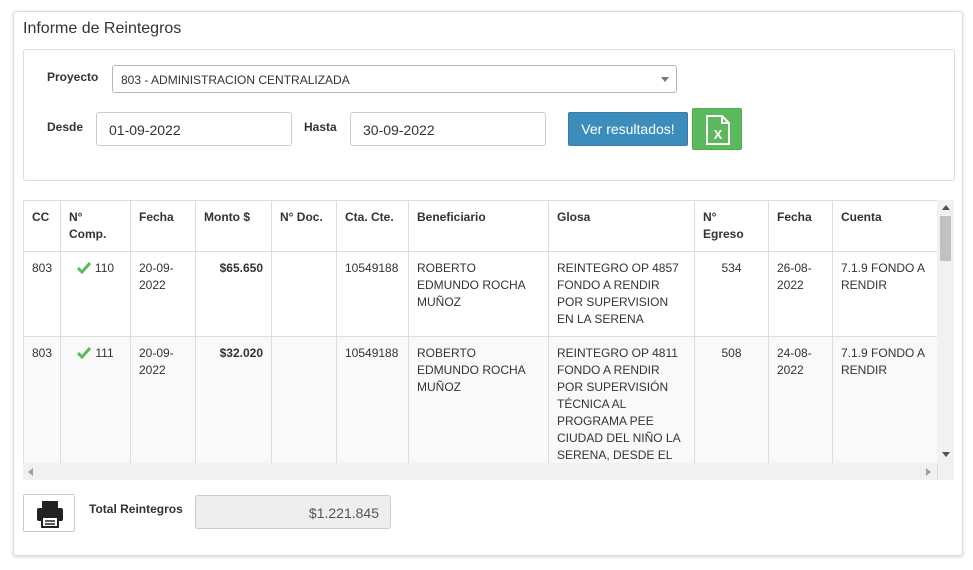 The height and width of the screenshot is (570, 973). I want to click on desde-label: Desde, so click(65, 127).